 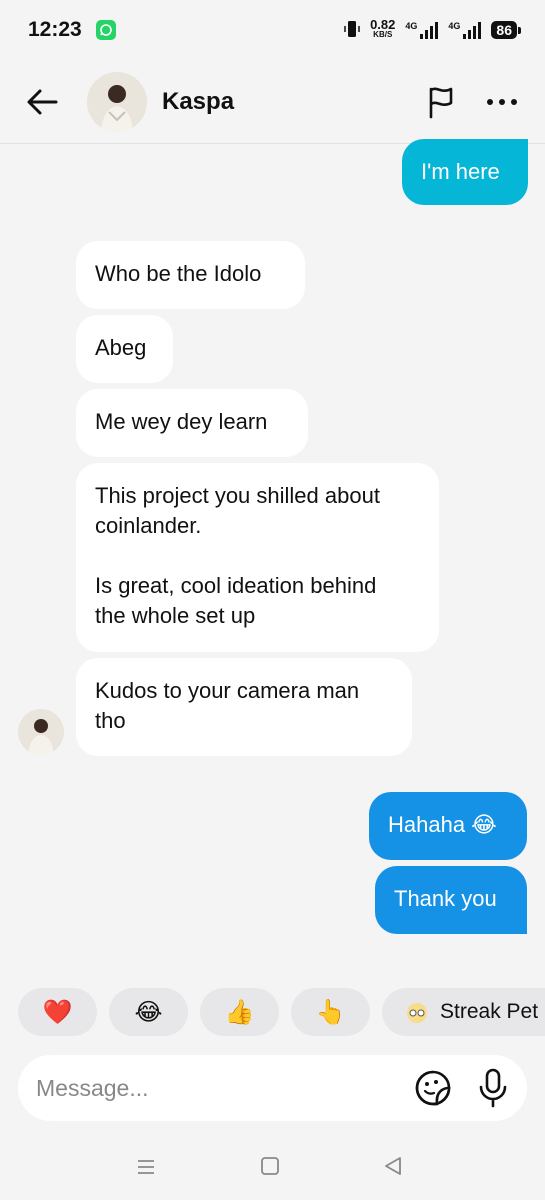 I want to click on menu-icon, so click(x=146, y=1167).